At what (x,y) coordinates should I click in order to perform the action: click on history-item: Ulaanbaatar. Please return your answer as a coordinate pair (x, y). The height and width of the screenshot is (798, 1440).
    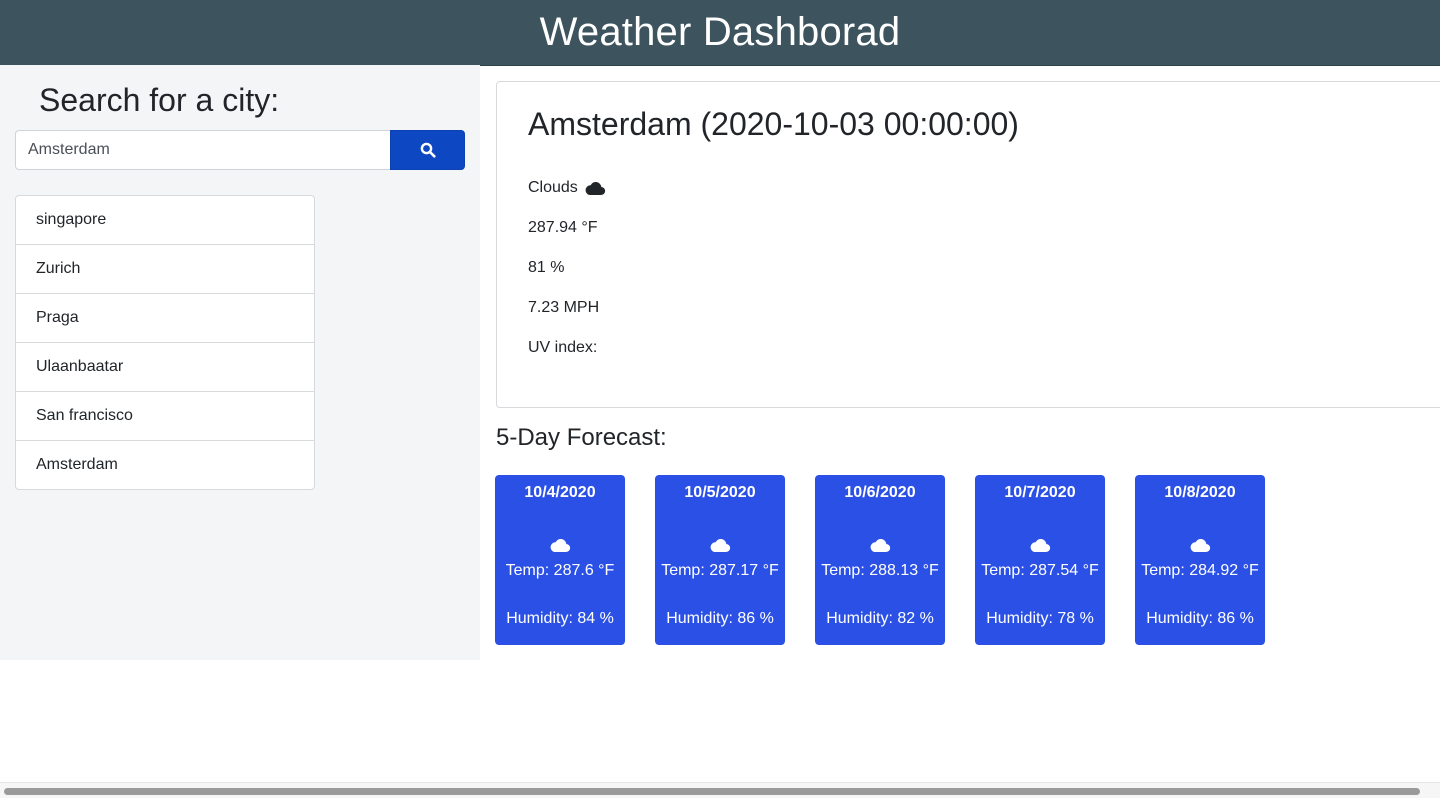
    Looking at the image, I should click on (165, 367).